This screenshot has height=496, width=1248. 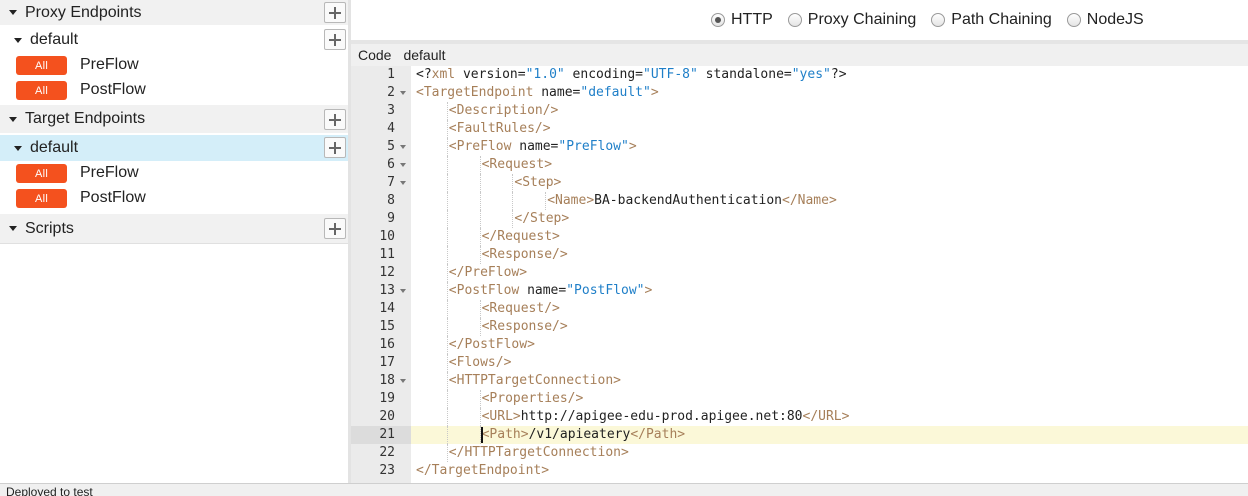 What do you see at coordinates (387, 290) in the screenshot?
I see `line-number: 13` at bounding box center [387, 290].